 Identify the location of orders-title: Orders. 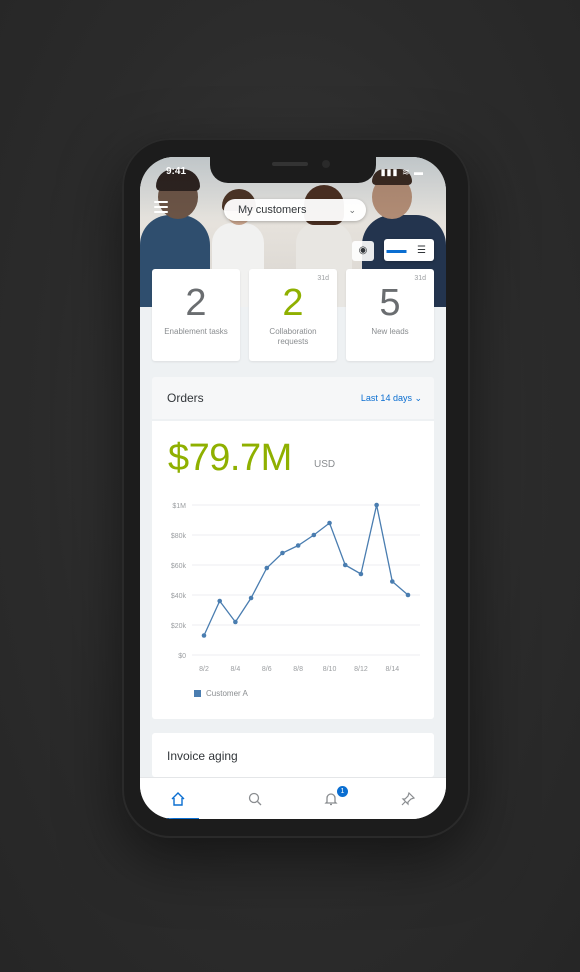
(185, 398).